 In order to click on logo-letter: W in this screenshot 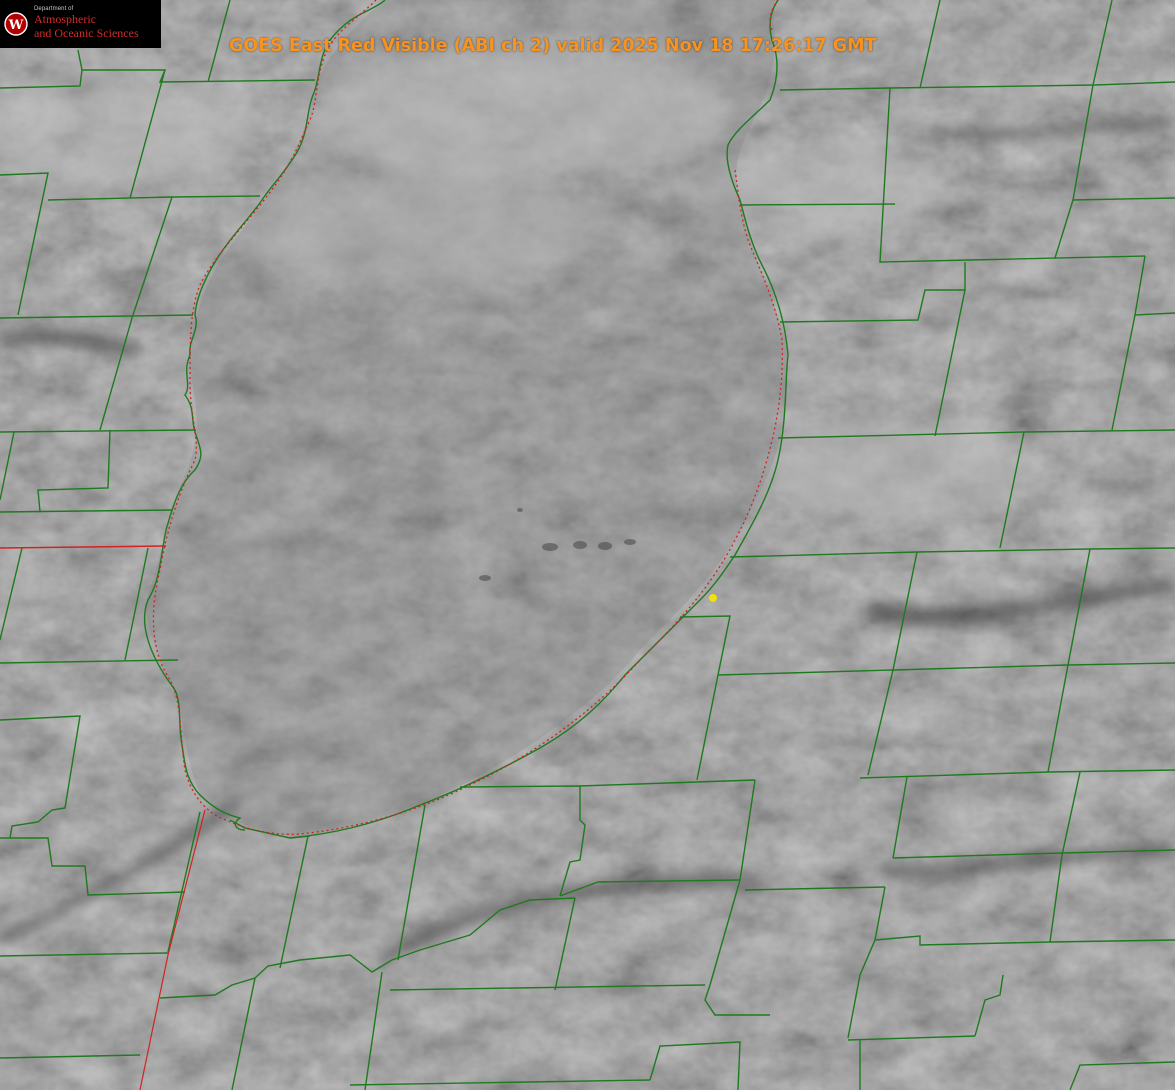, I will do `click(16, 25)`.